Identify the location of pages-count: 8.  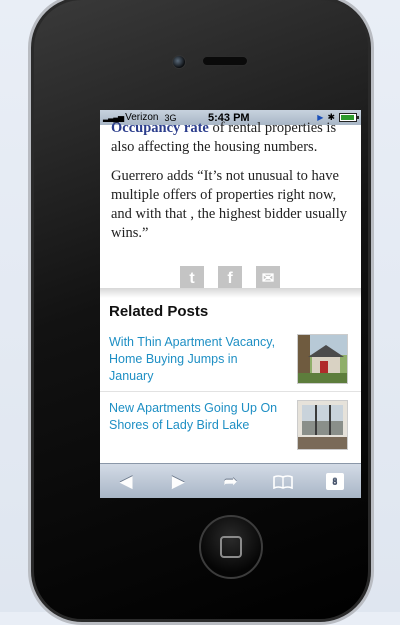
(335, 481).